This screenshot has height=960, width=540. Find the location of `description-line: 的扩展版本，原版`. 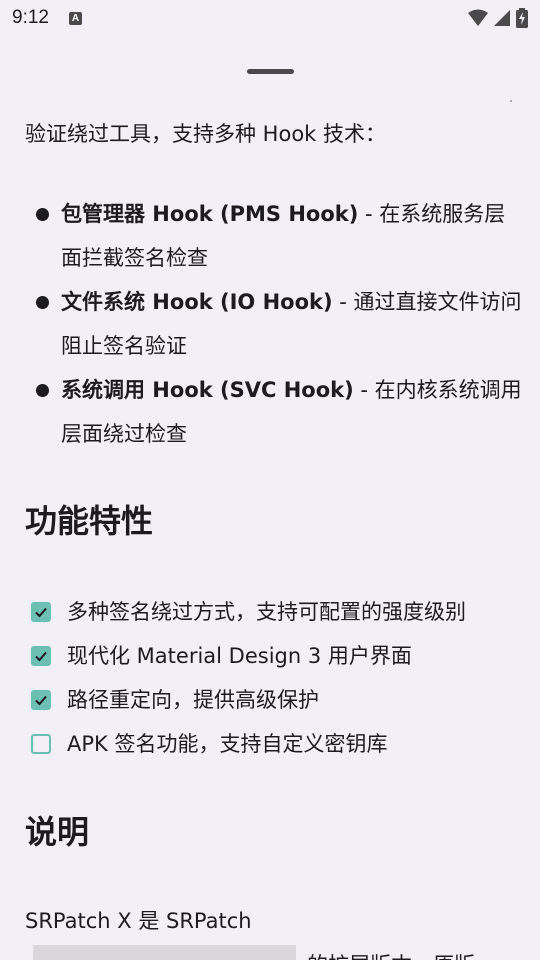

description-line: 的扩展版本，原版 is located at coordinates (275, 951).